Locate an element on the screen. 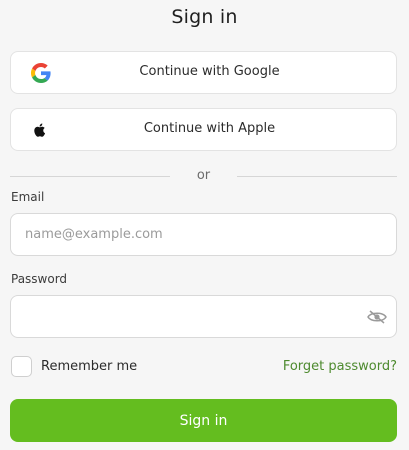  continue-with-google-button: Continue with Google is located at coordinates (203, 72).